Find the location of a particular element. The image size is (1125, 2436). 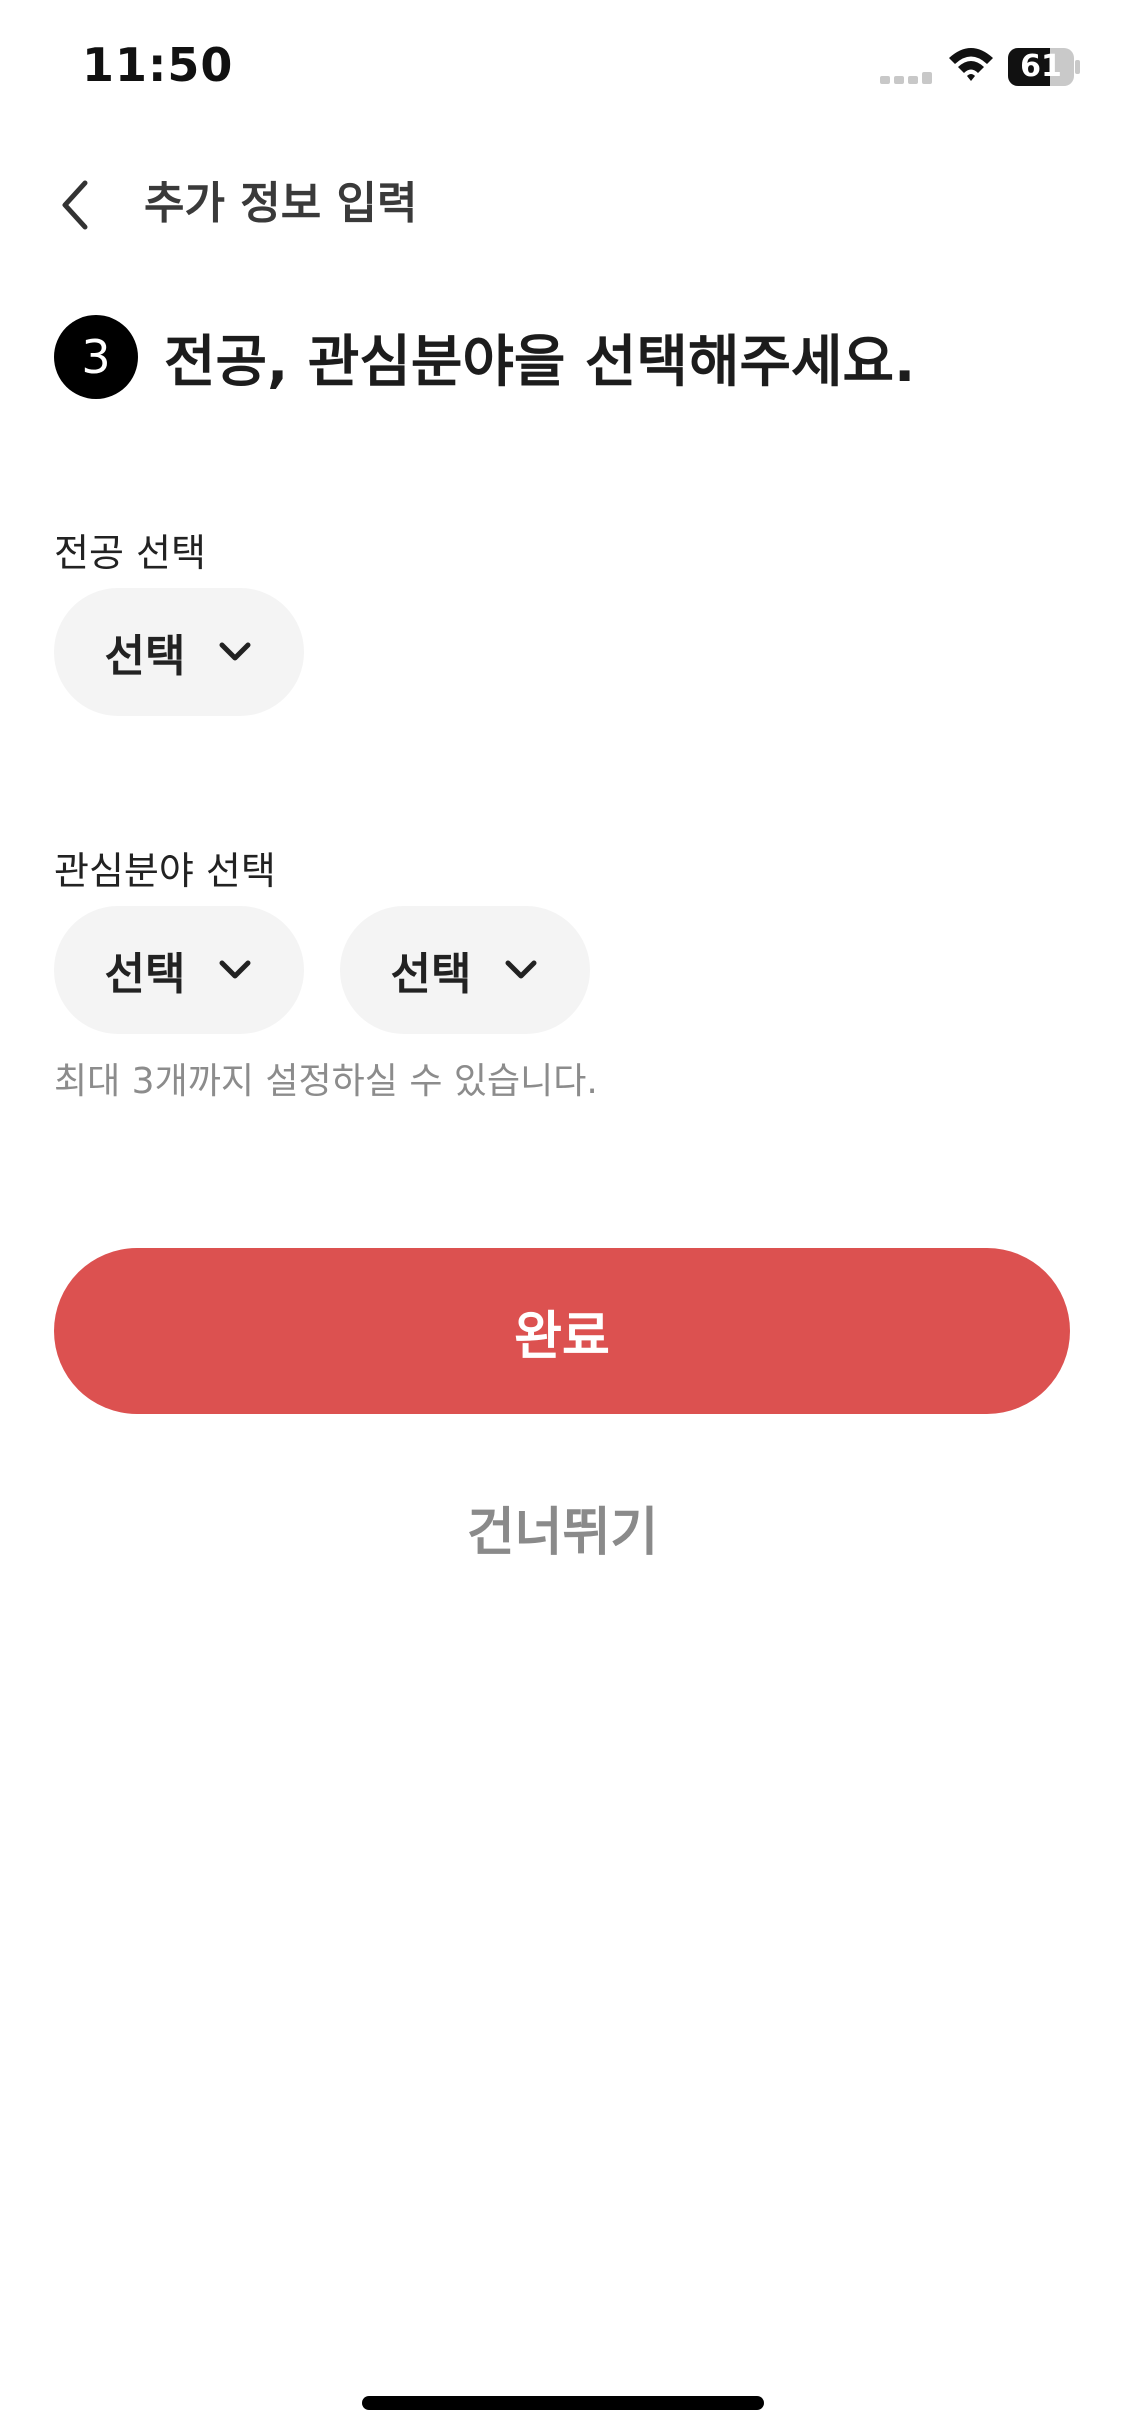

major-dropdown-value: 선택 is located at coordinates (145, 656).